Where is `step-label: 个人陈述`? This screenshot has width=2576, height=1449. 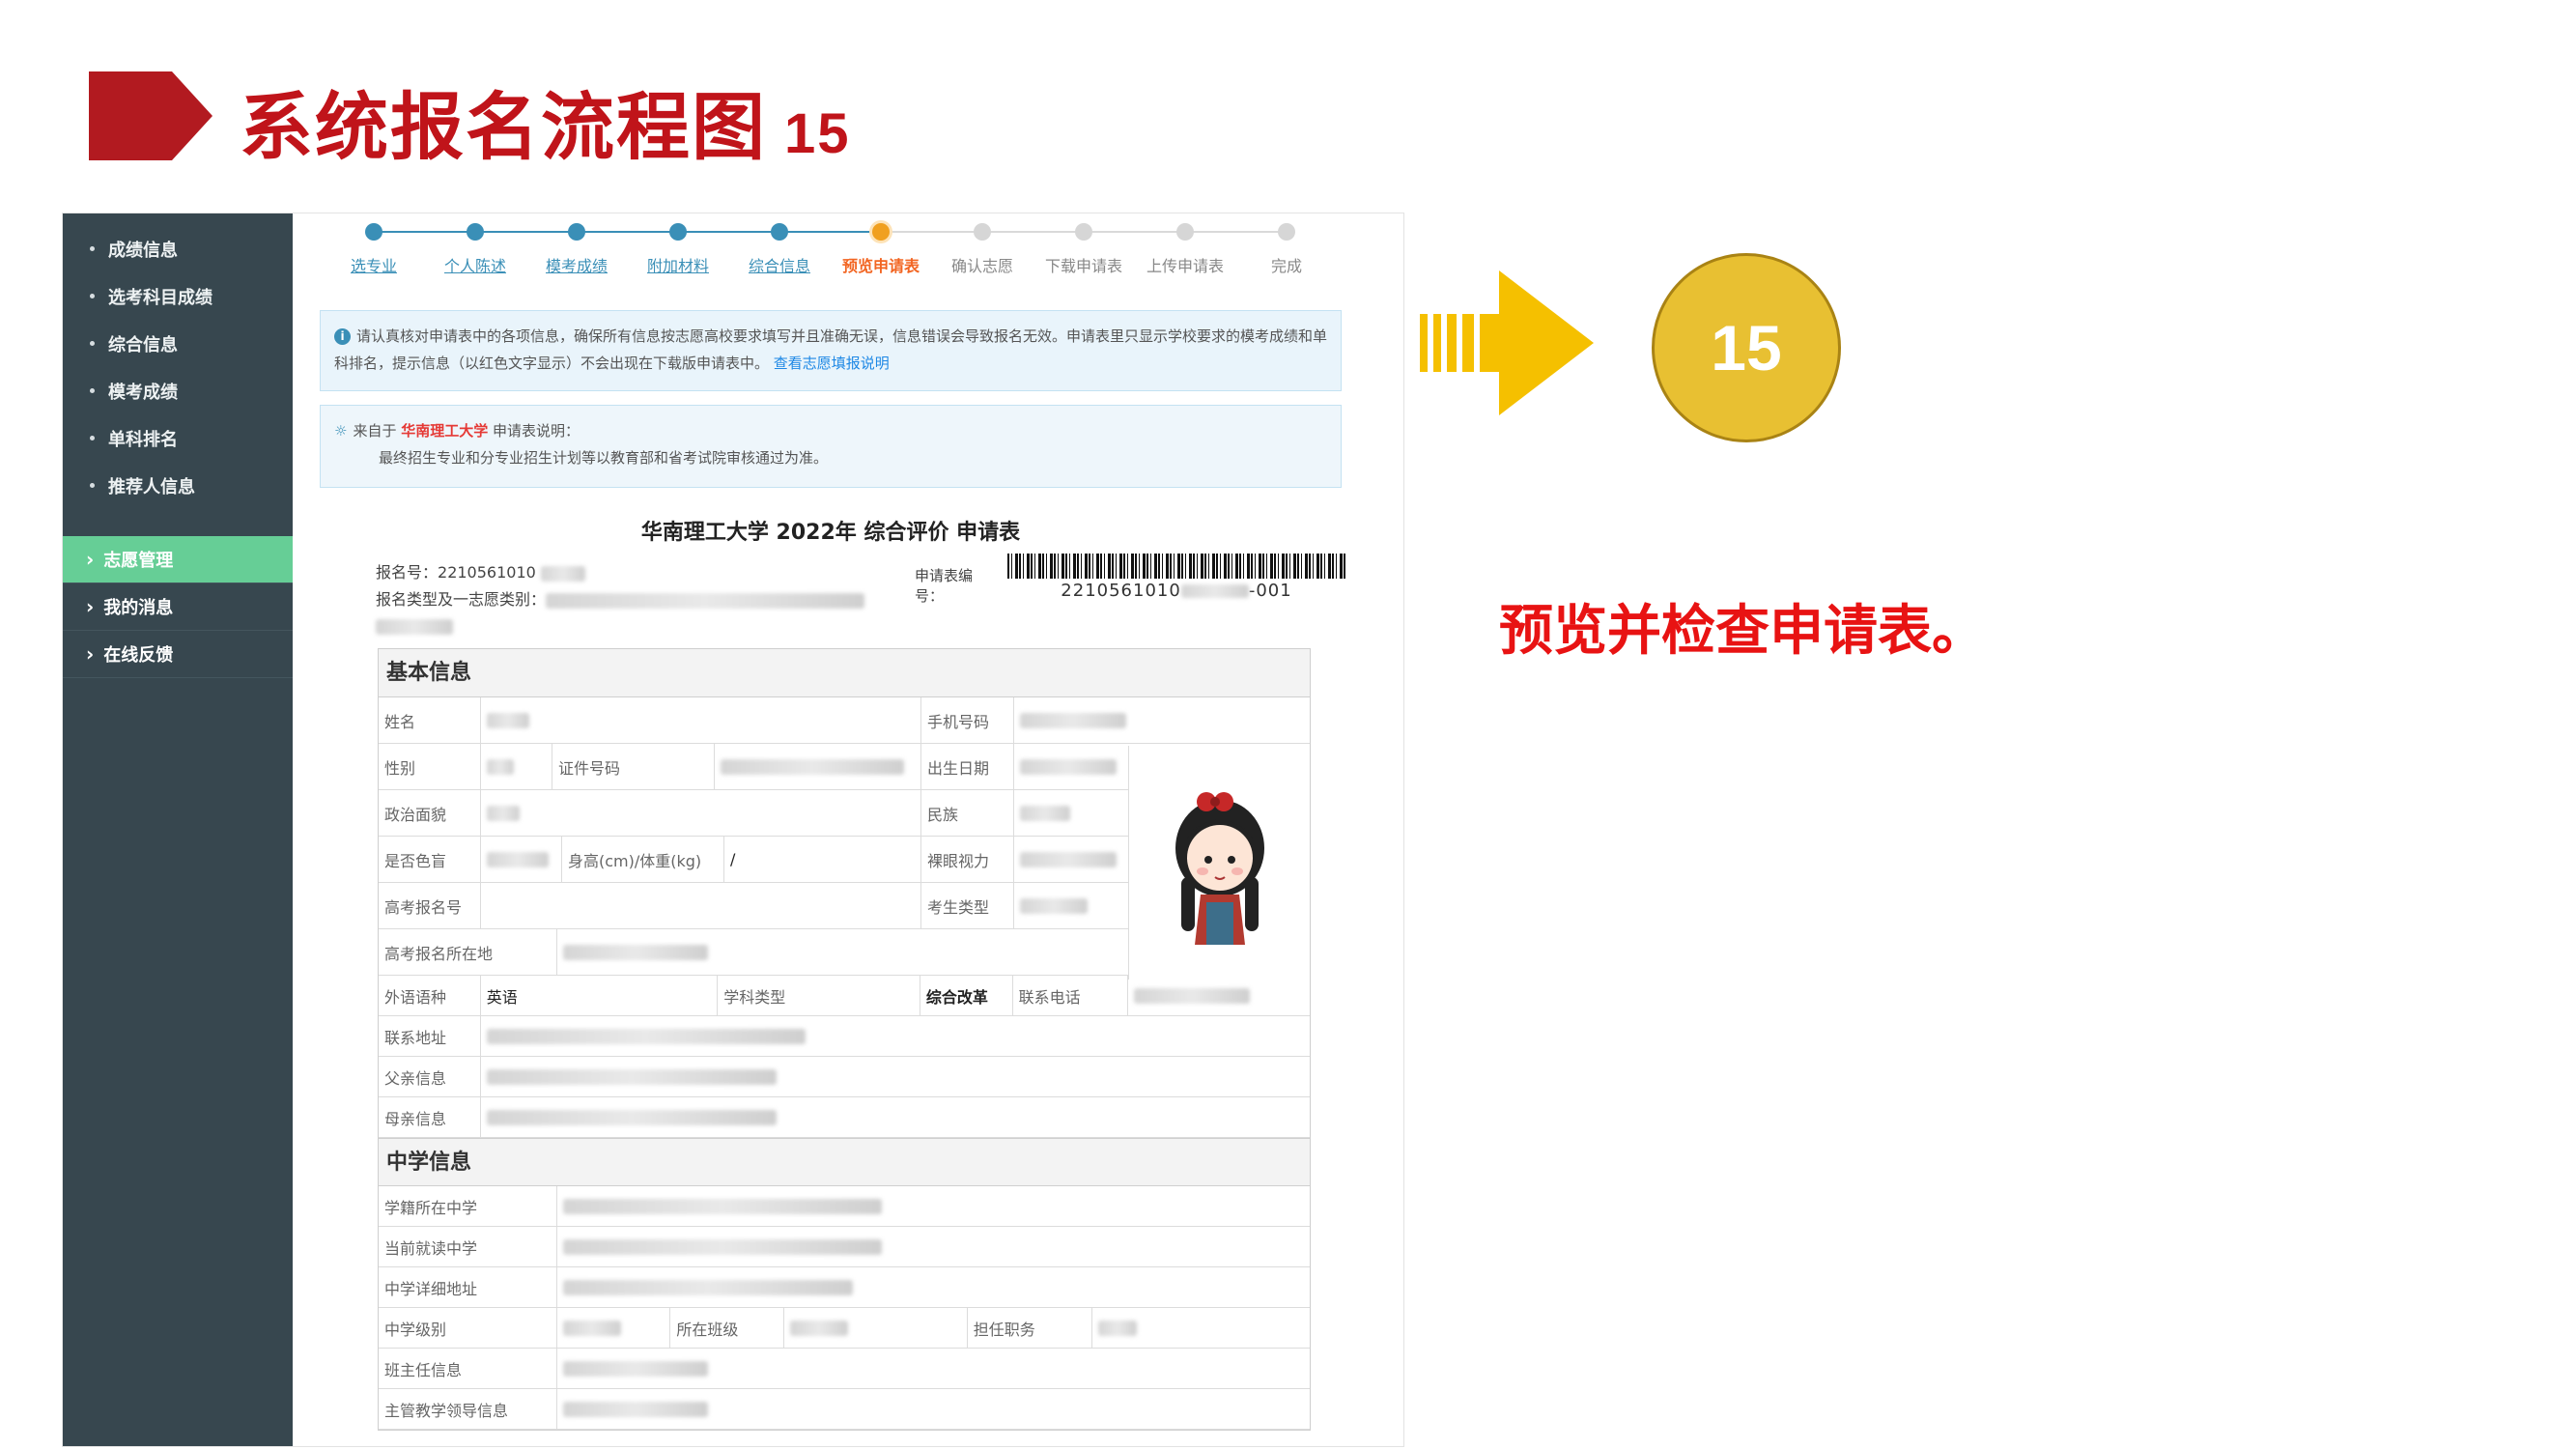
step-label: 个人陈述 is located at coordinates (474, 266).